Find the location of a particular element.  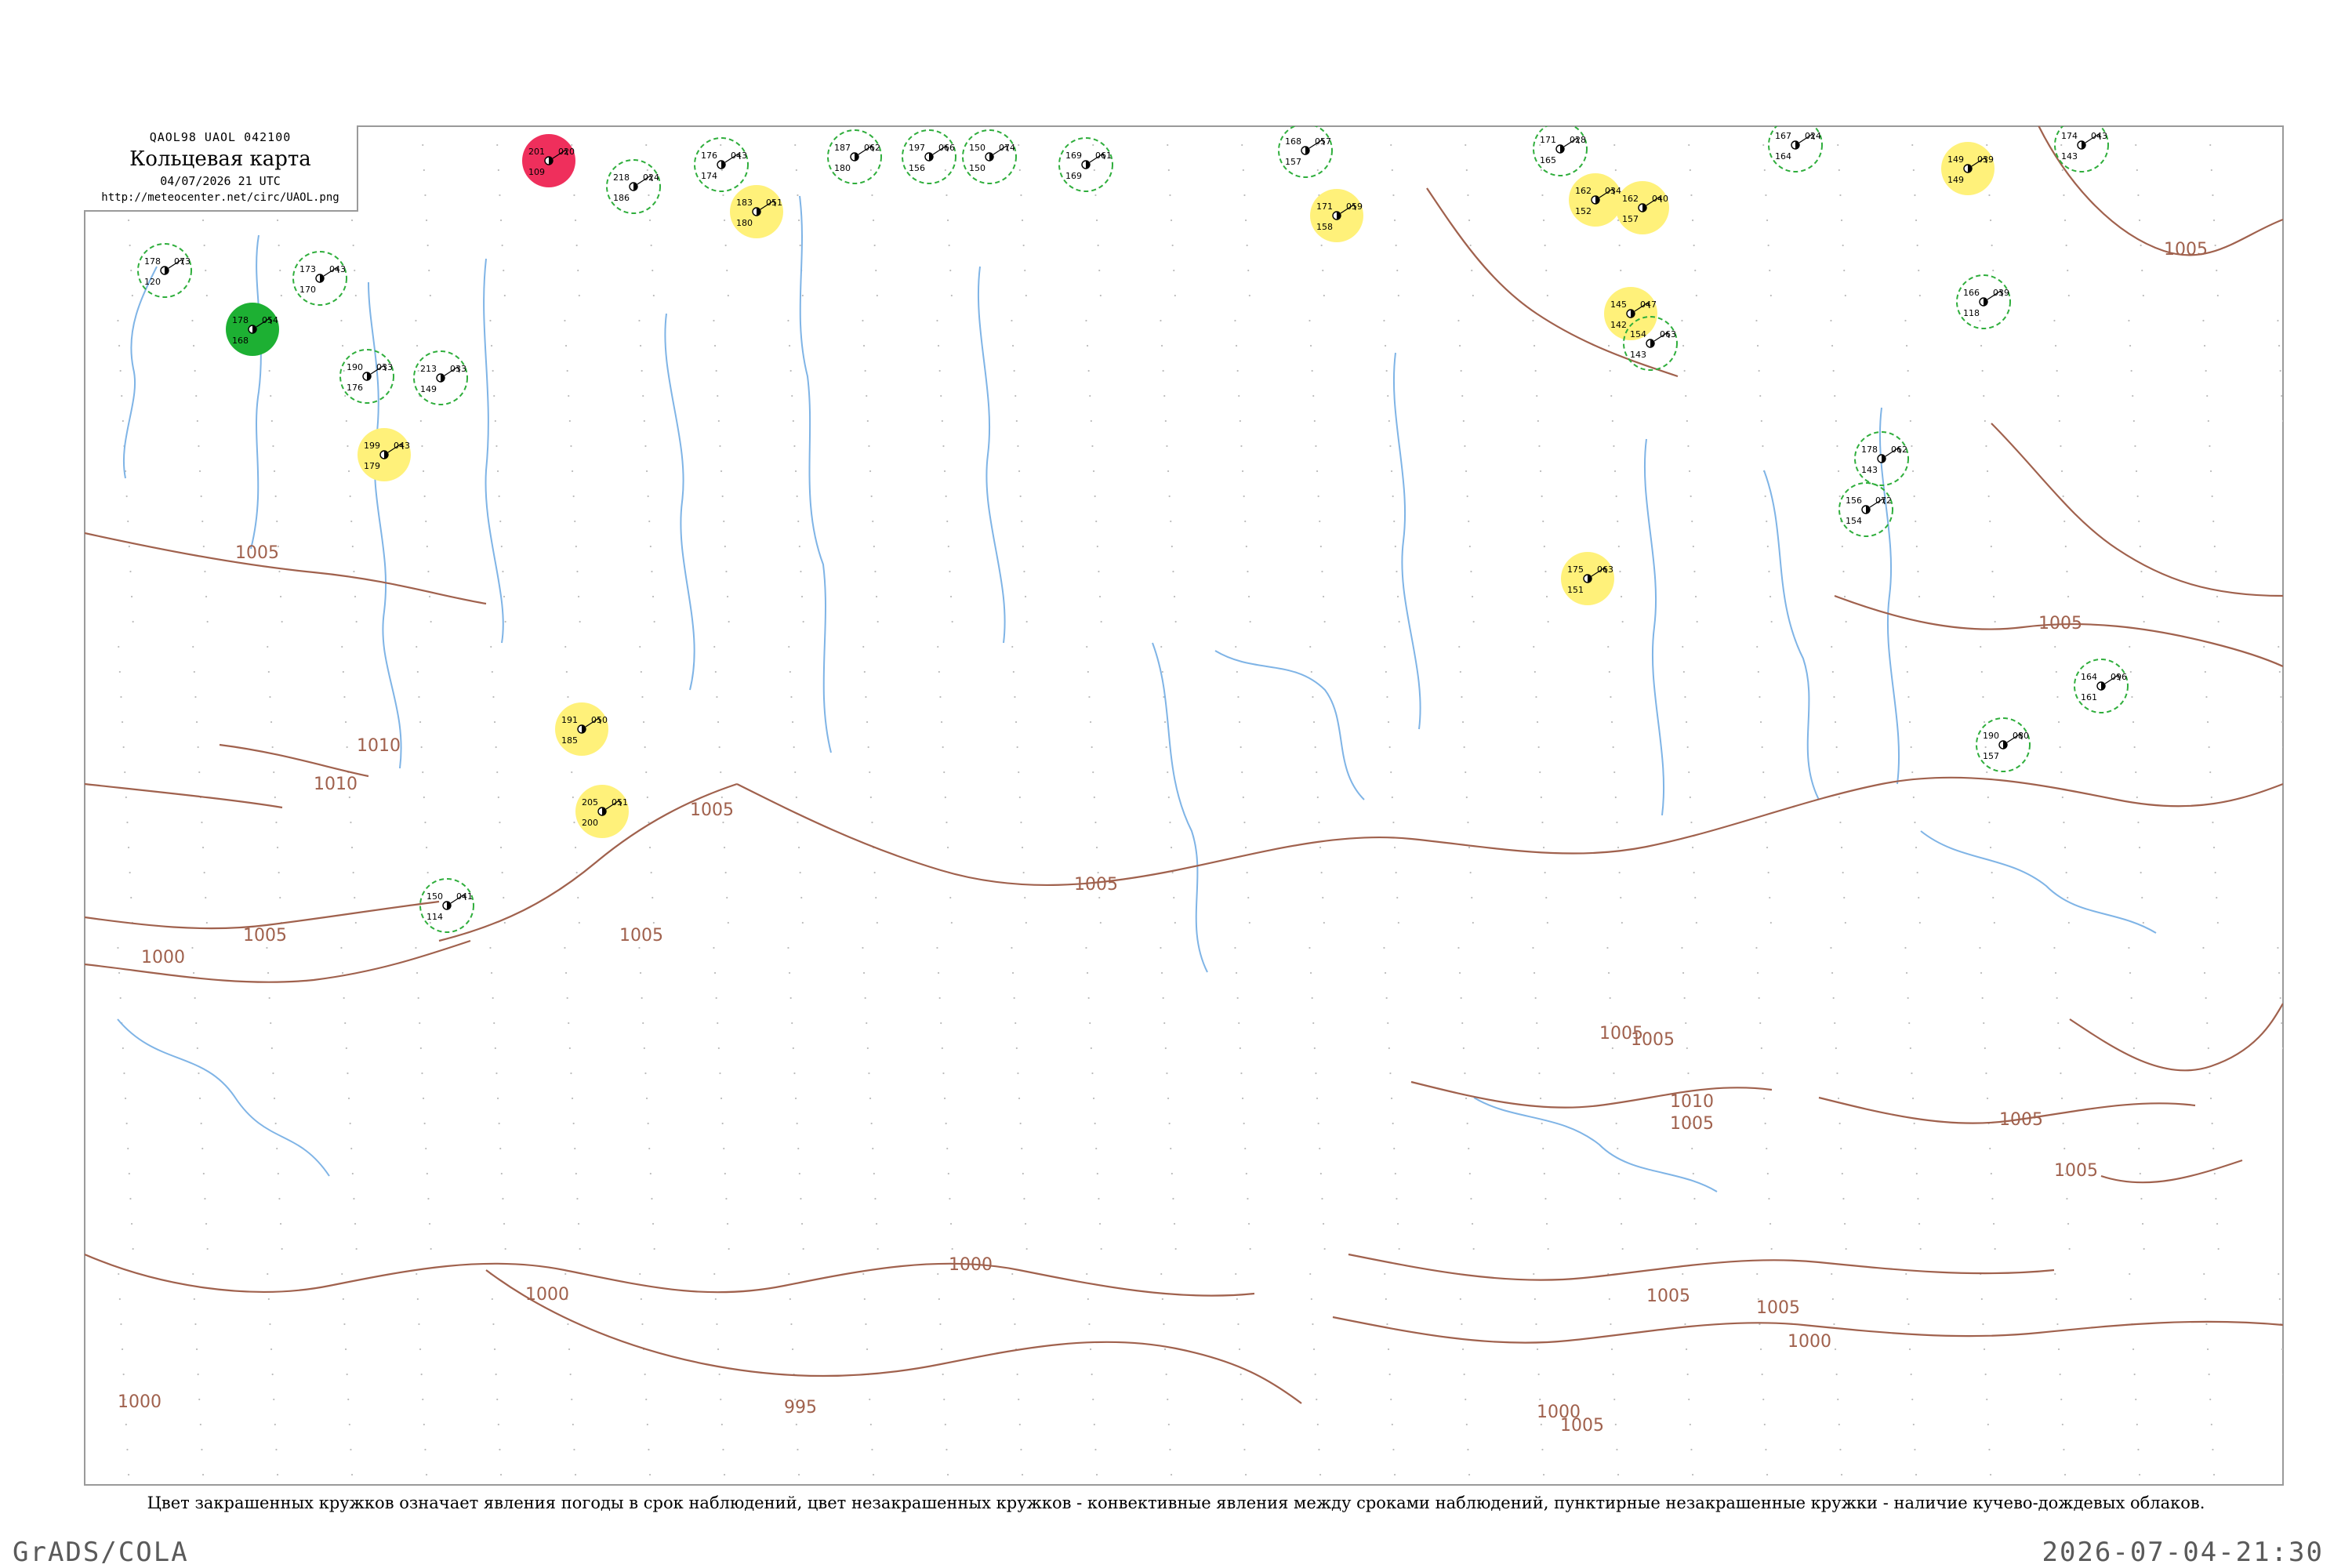

map-title: Кольцевая карта is located at coordinates (220, 159).